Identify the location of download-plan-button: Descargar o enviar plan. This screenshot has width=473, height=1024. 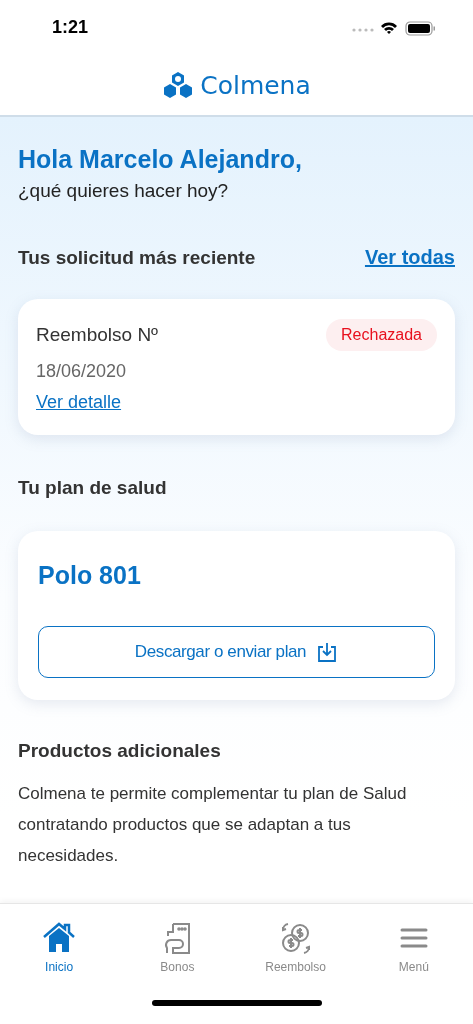
(236, 652).